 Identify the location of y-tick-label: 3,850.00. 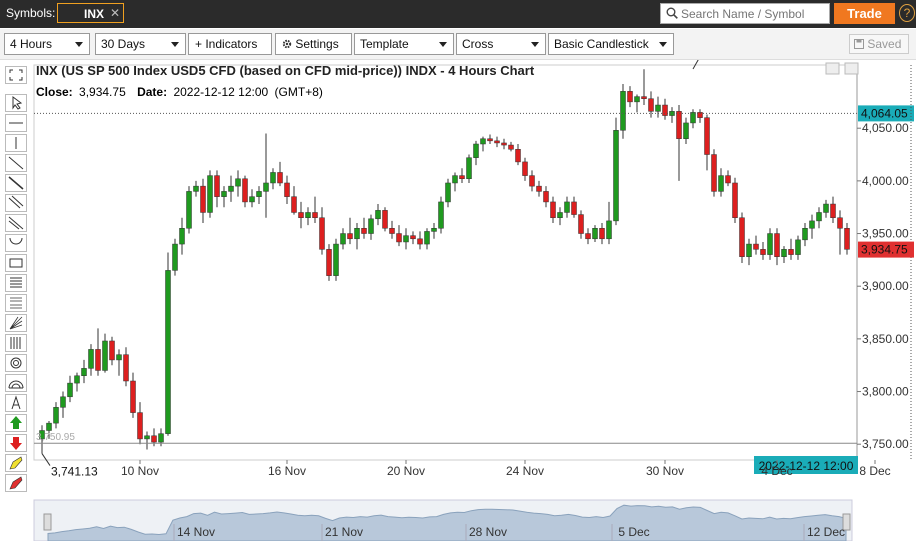
(885, 339).